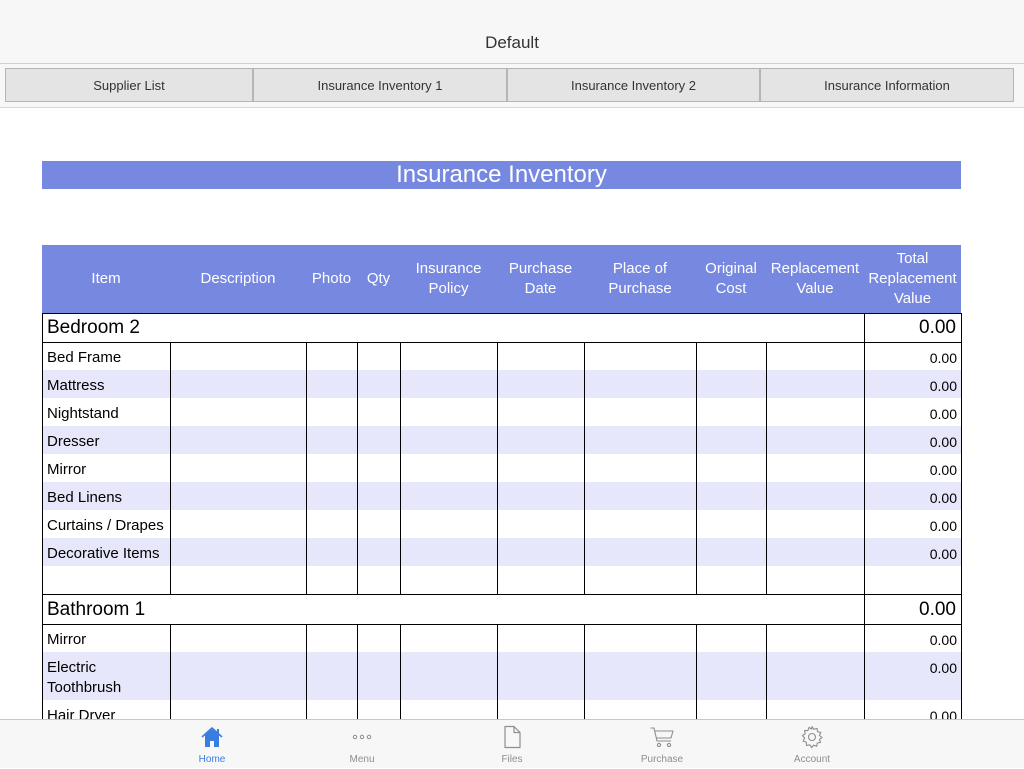 The height and width of the screenshot is (769, 1024). I want to click on column-header-insurance-policy: Insurance Policy, so click(448, 278).